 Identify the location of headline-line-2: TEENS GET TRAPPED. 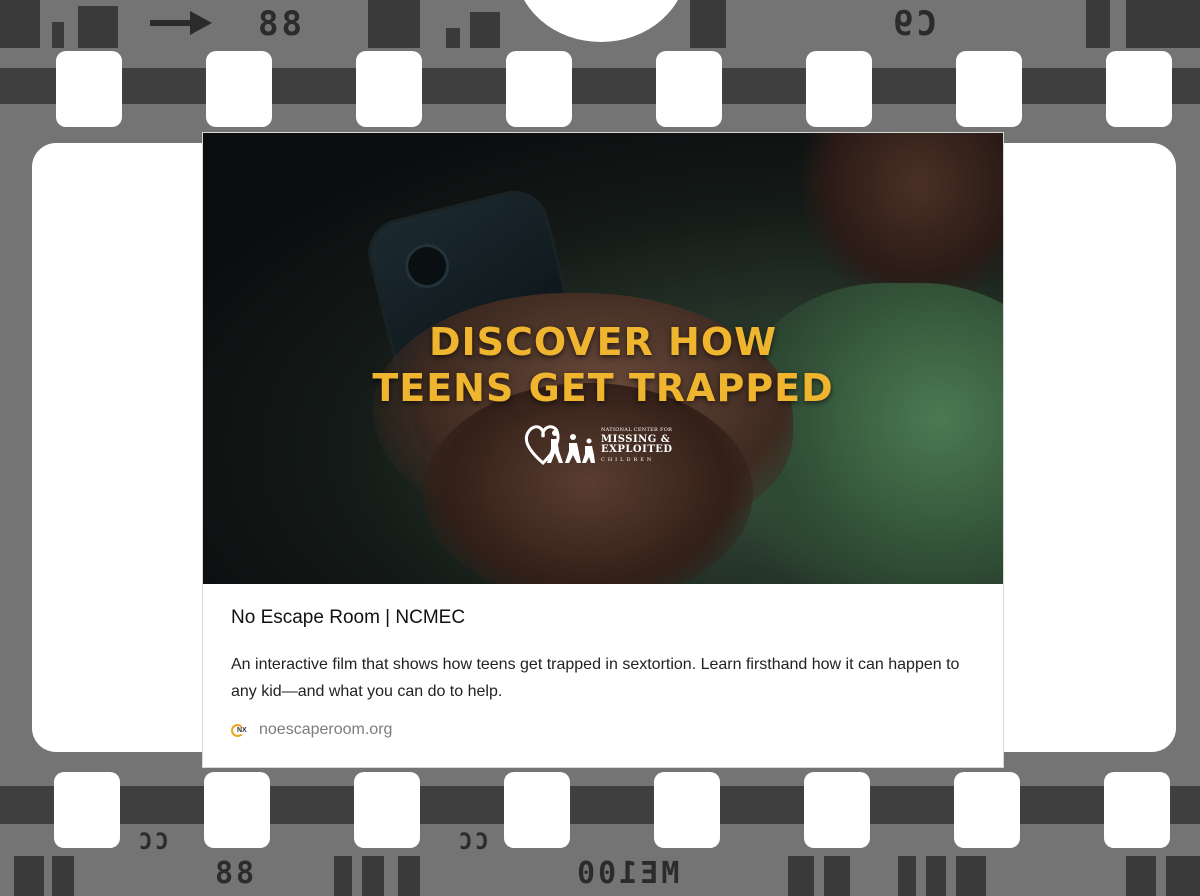
(603, 388).